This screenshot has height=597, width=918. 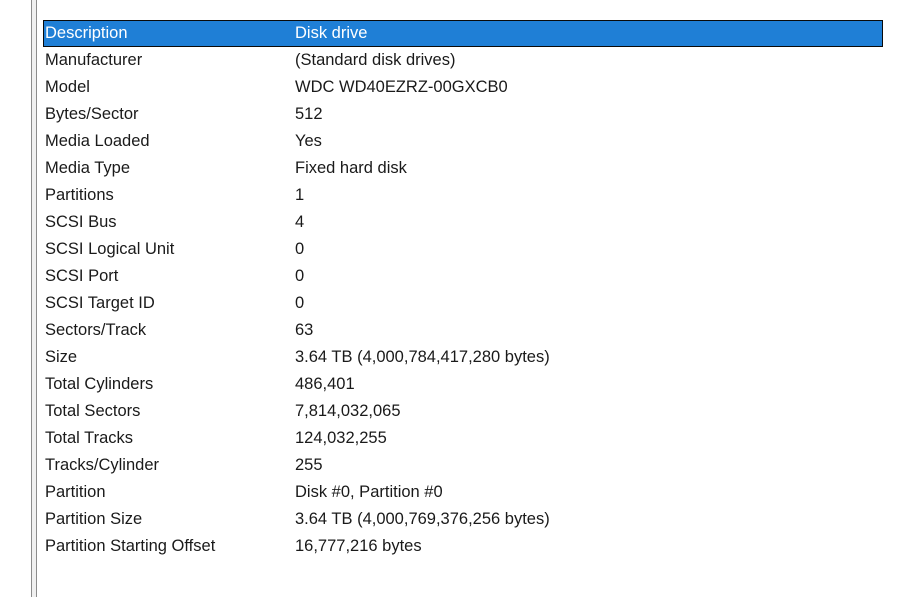 I want to click on property-row: Partitions 1, so click(x=463, y=195).